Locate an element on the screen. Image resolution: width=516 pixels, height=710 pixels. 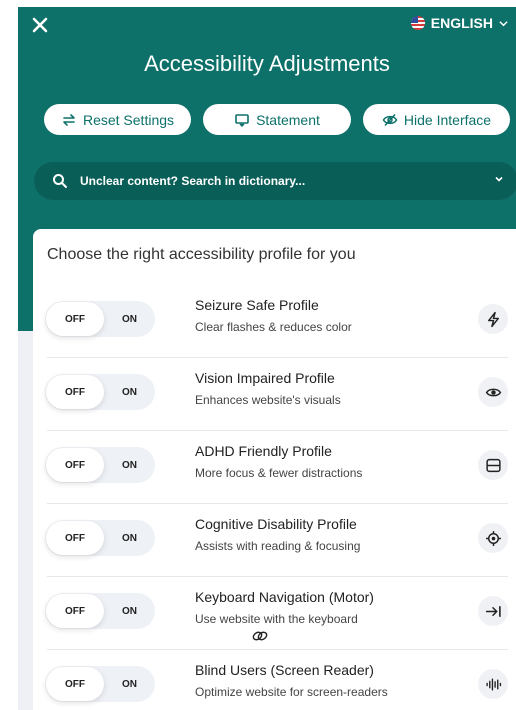
search-icon is located at coordinates (60, 181).